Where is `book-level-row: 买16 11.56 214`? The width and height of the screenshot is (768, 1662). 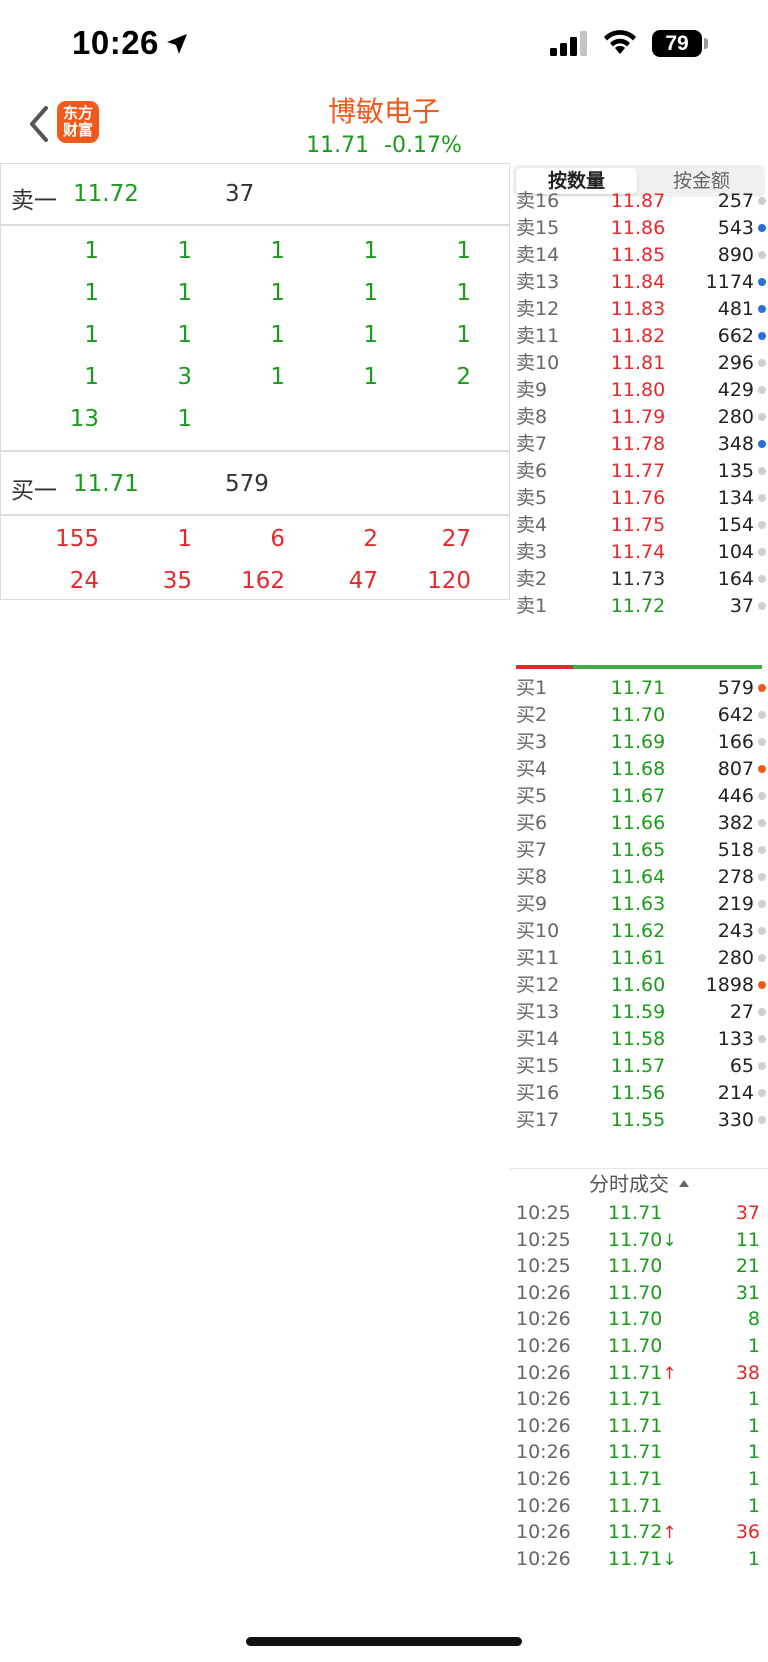 book-level-row: 买16 11.56 214 is located at coordinates (639, 1093).